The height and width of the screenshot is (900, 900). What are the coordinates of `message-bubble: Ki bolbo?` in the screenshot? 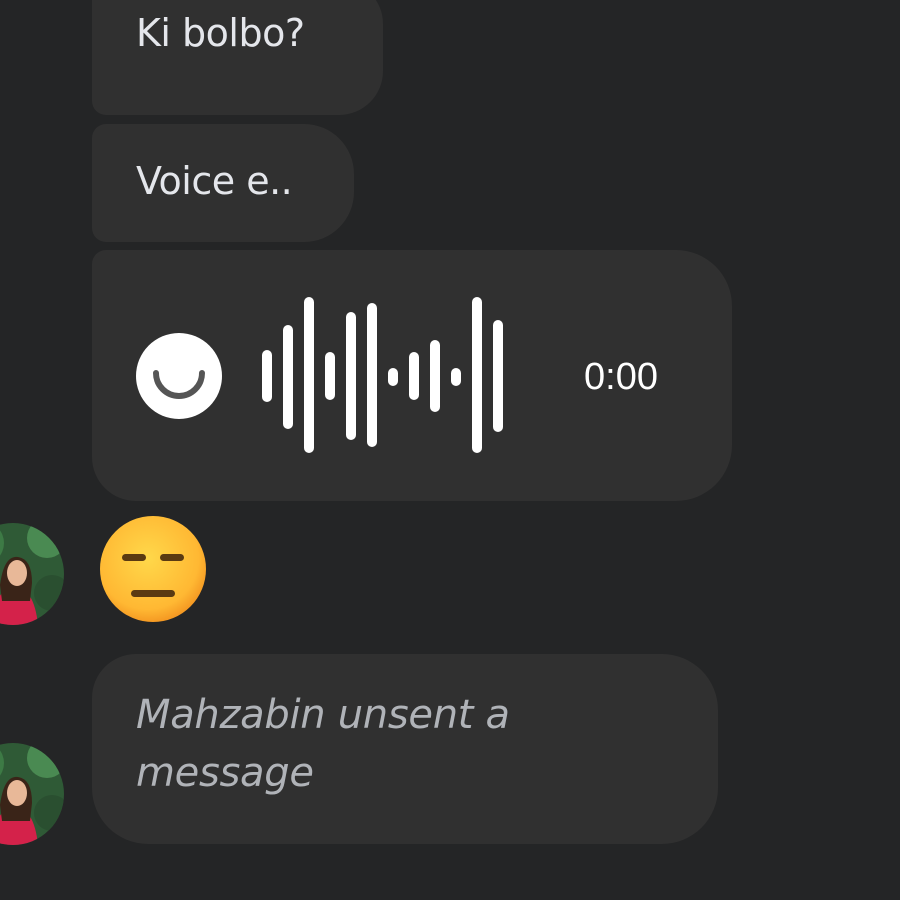 It's located at (237, 57).